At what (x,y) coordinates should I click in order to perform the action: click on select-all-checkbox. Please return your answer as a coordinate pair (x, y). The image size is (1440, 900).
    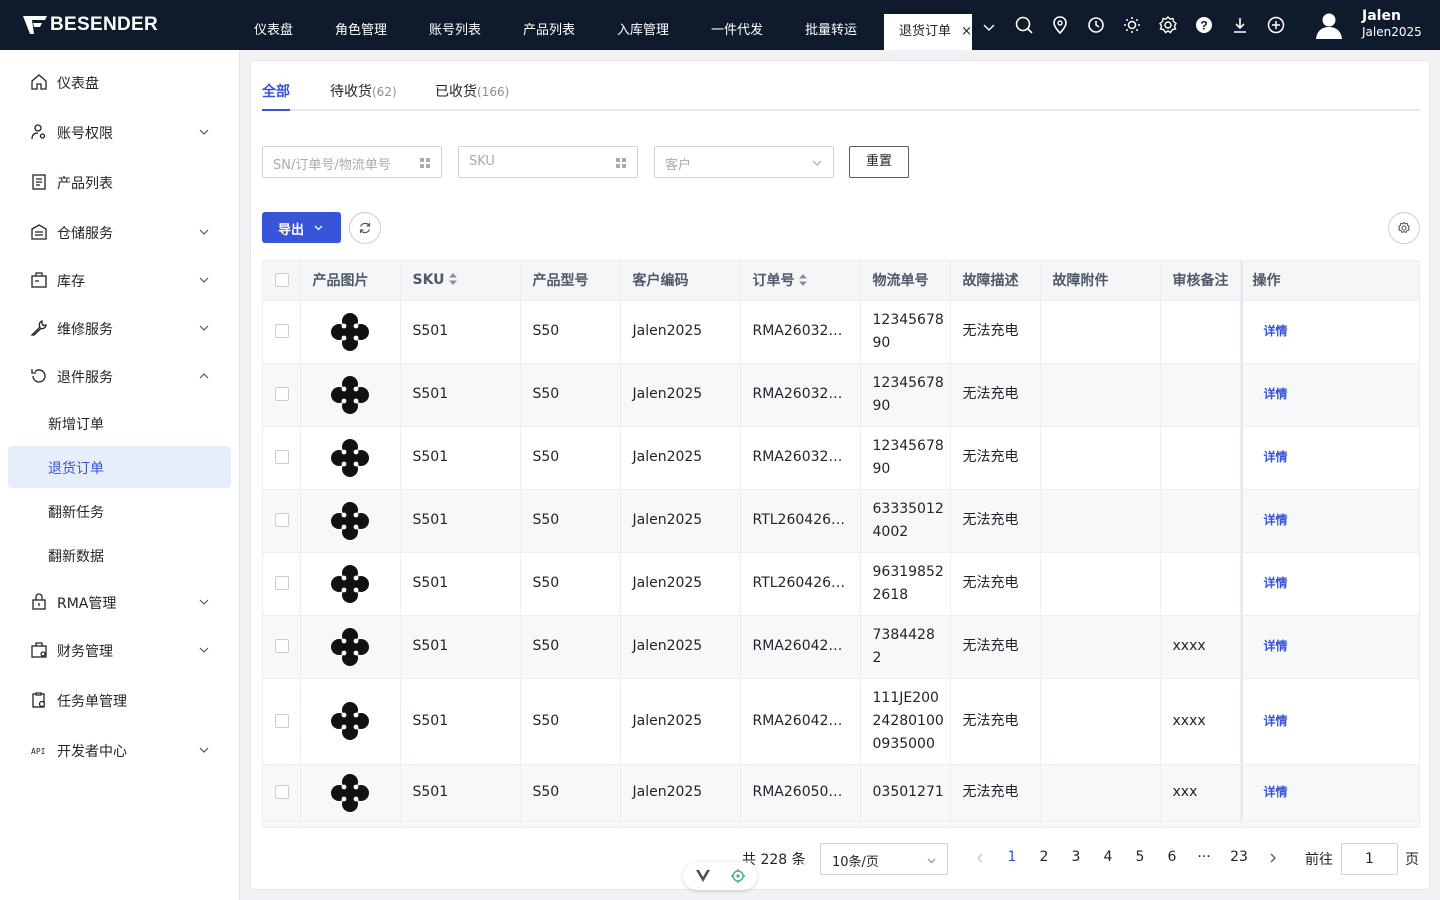
    Looking at the image, I should click on (282, 280).